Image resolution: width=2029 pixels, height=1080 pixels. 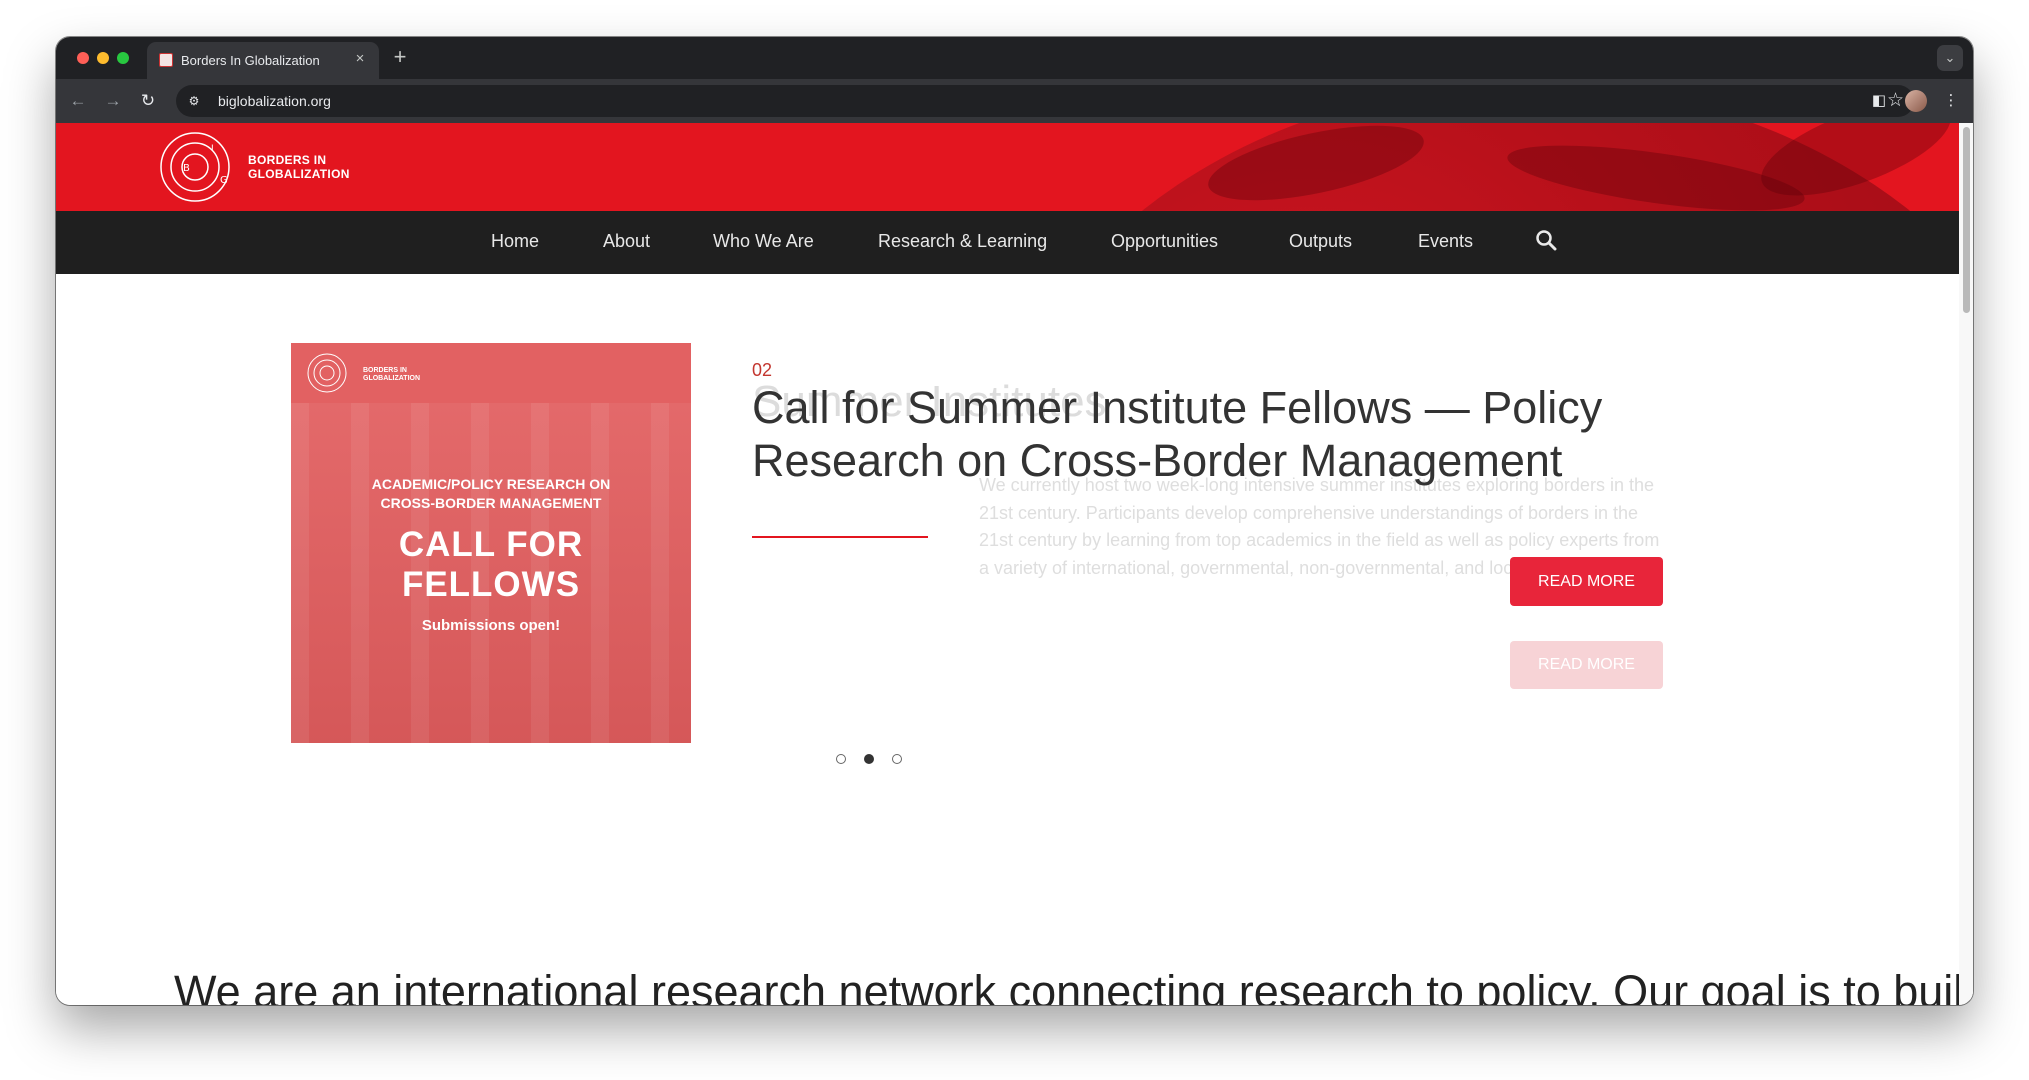 What do you see at coordinates (491, 584) in the screenshot?
I see `slide-headline-line2: FELLOWS` at bounding box center [491, 584].